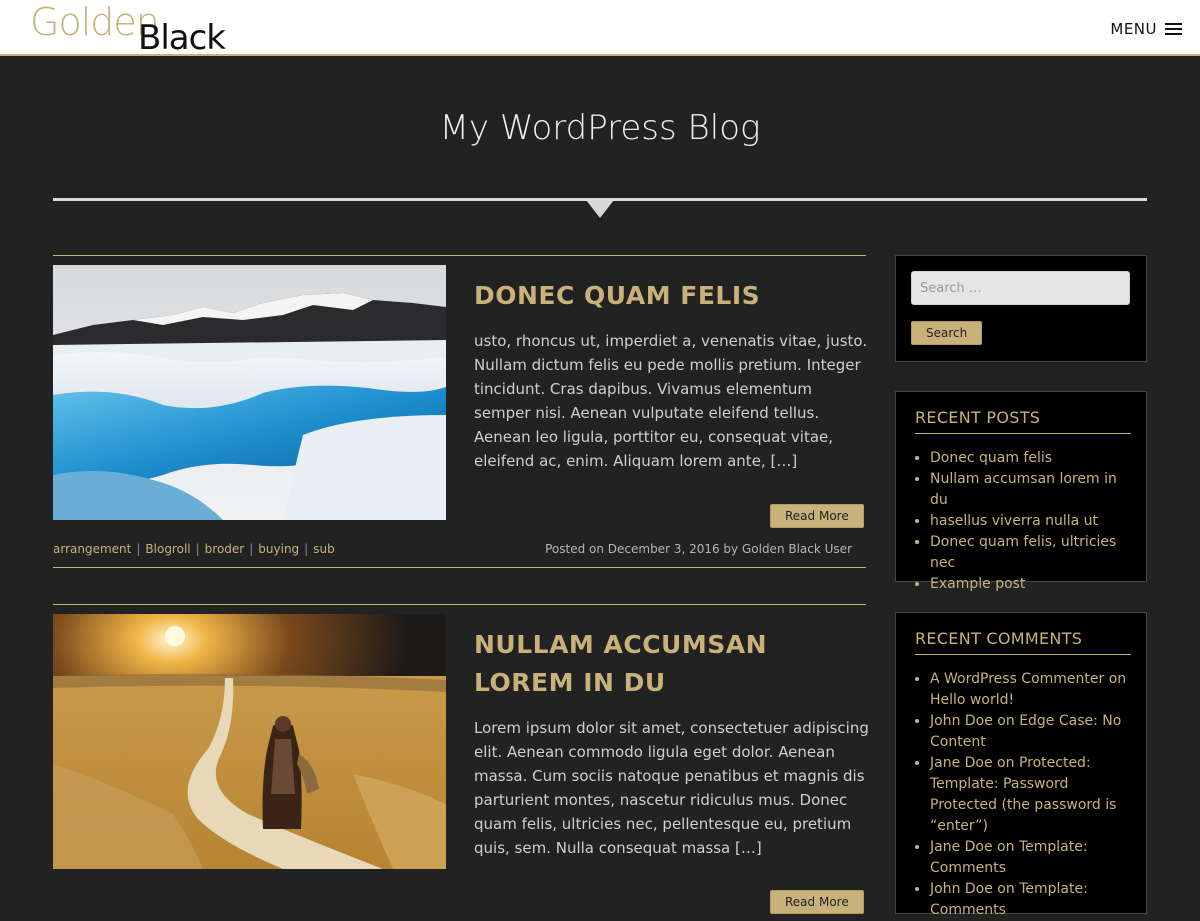 The height and width of the screenshot is (921, 1200). Describe the element at coordinates (130, 29) in the screenshot. I see `site-logo: Golden Black` at that location.